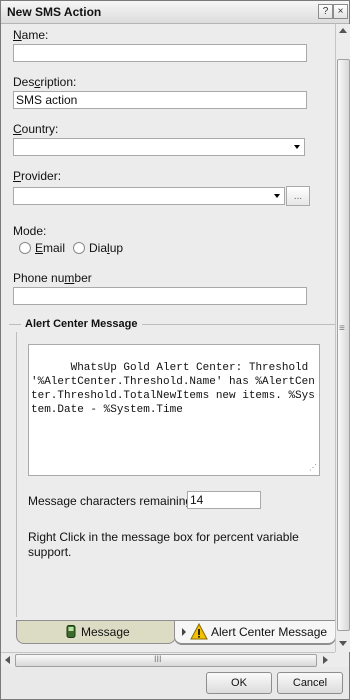  Describe the element at coordinates (269, 632) in the screenshot. I see `tab-alert-center-label: Alert Center Message` at that location.